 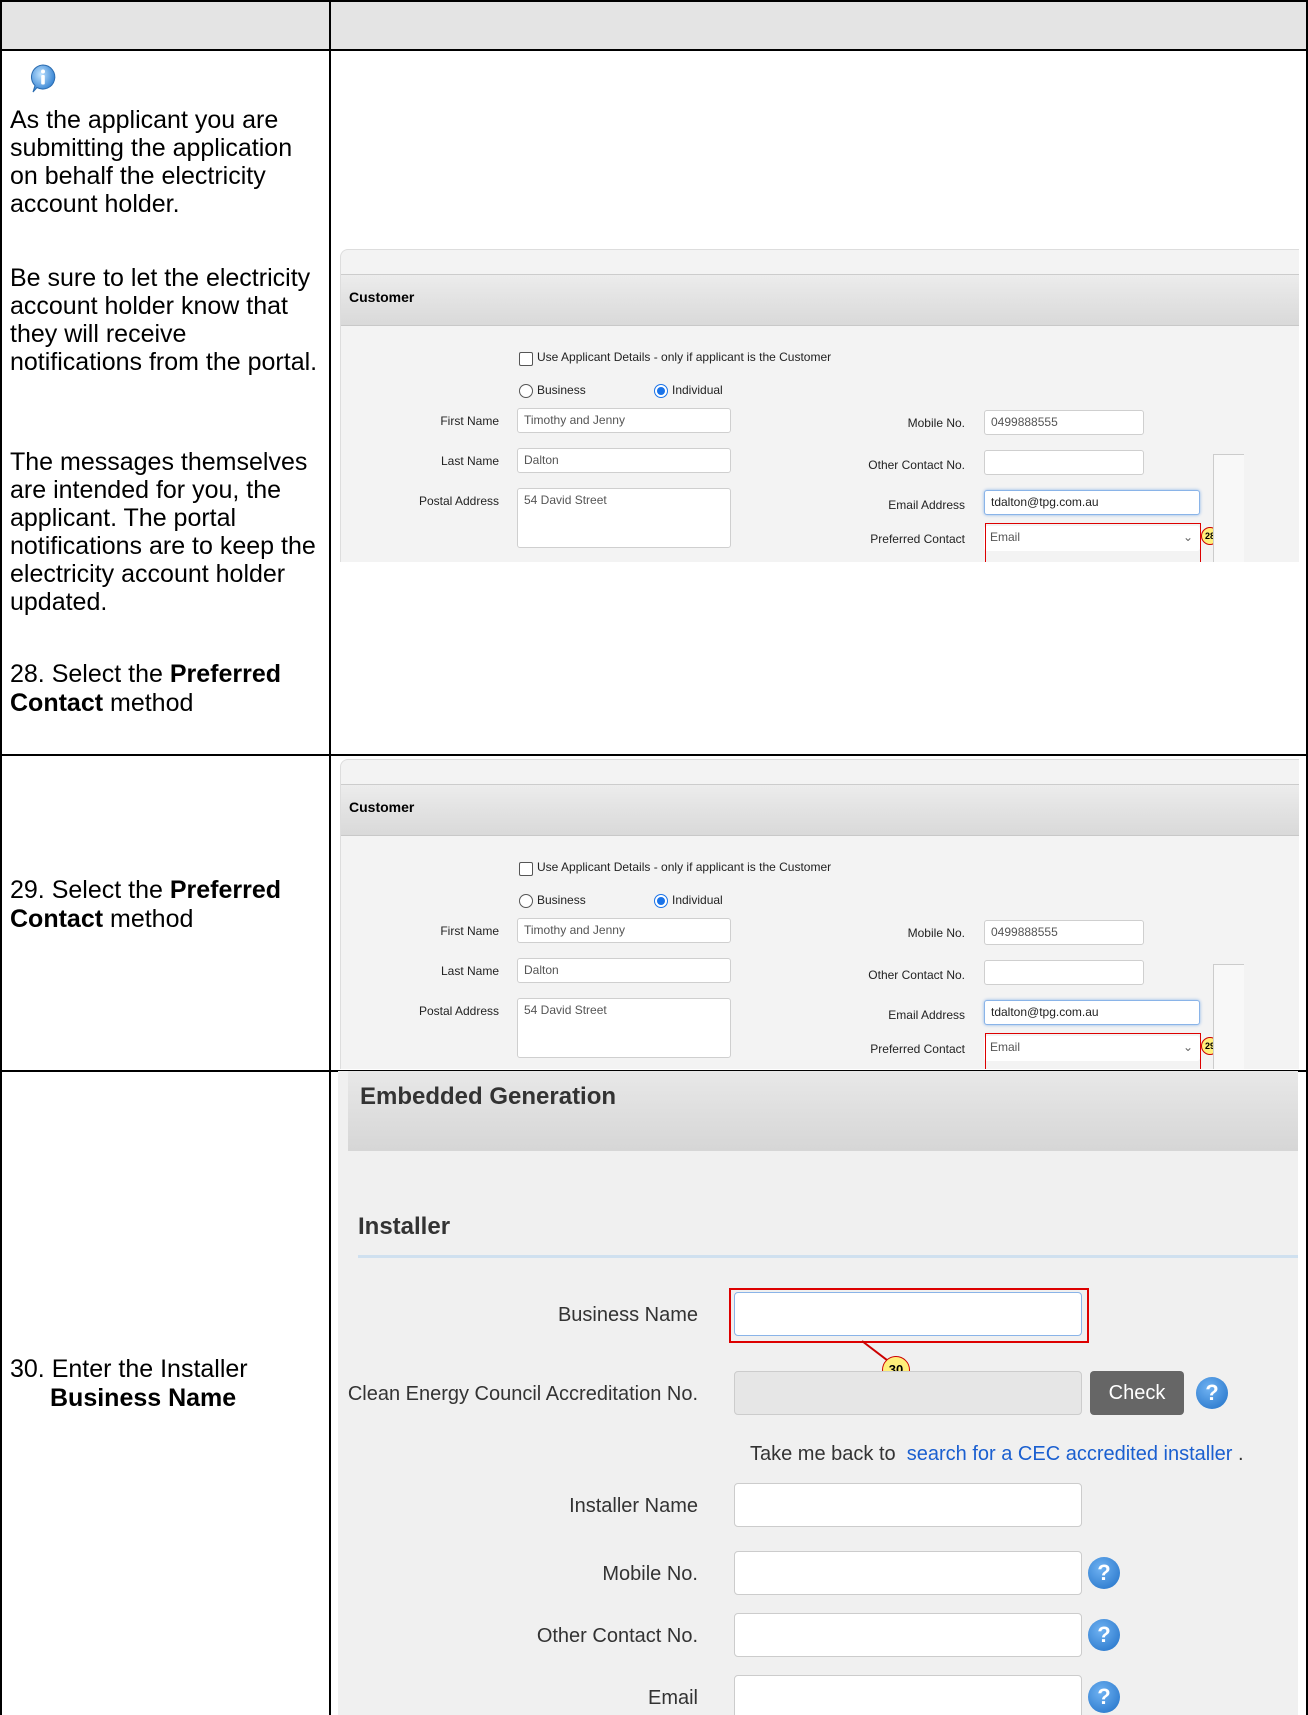 What do you see at coordinates (1137, 1393) in the screenshot?
I see `check-button: Check` at bounding box center [1137, 1393].